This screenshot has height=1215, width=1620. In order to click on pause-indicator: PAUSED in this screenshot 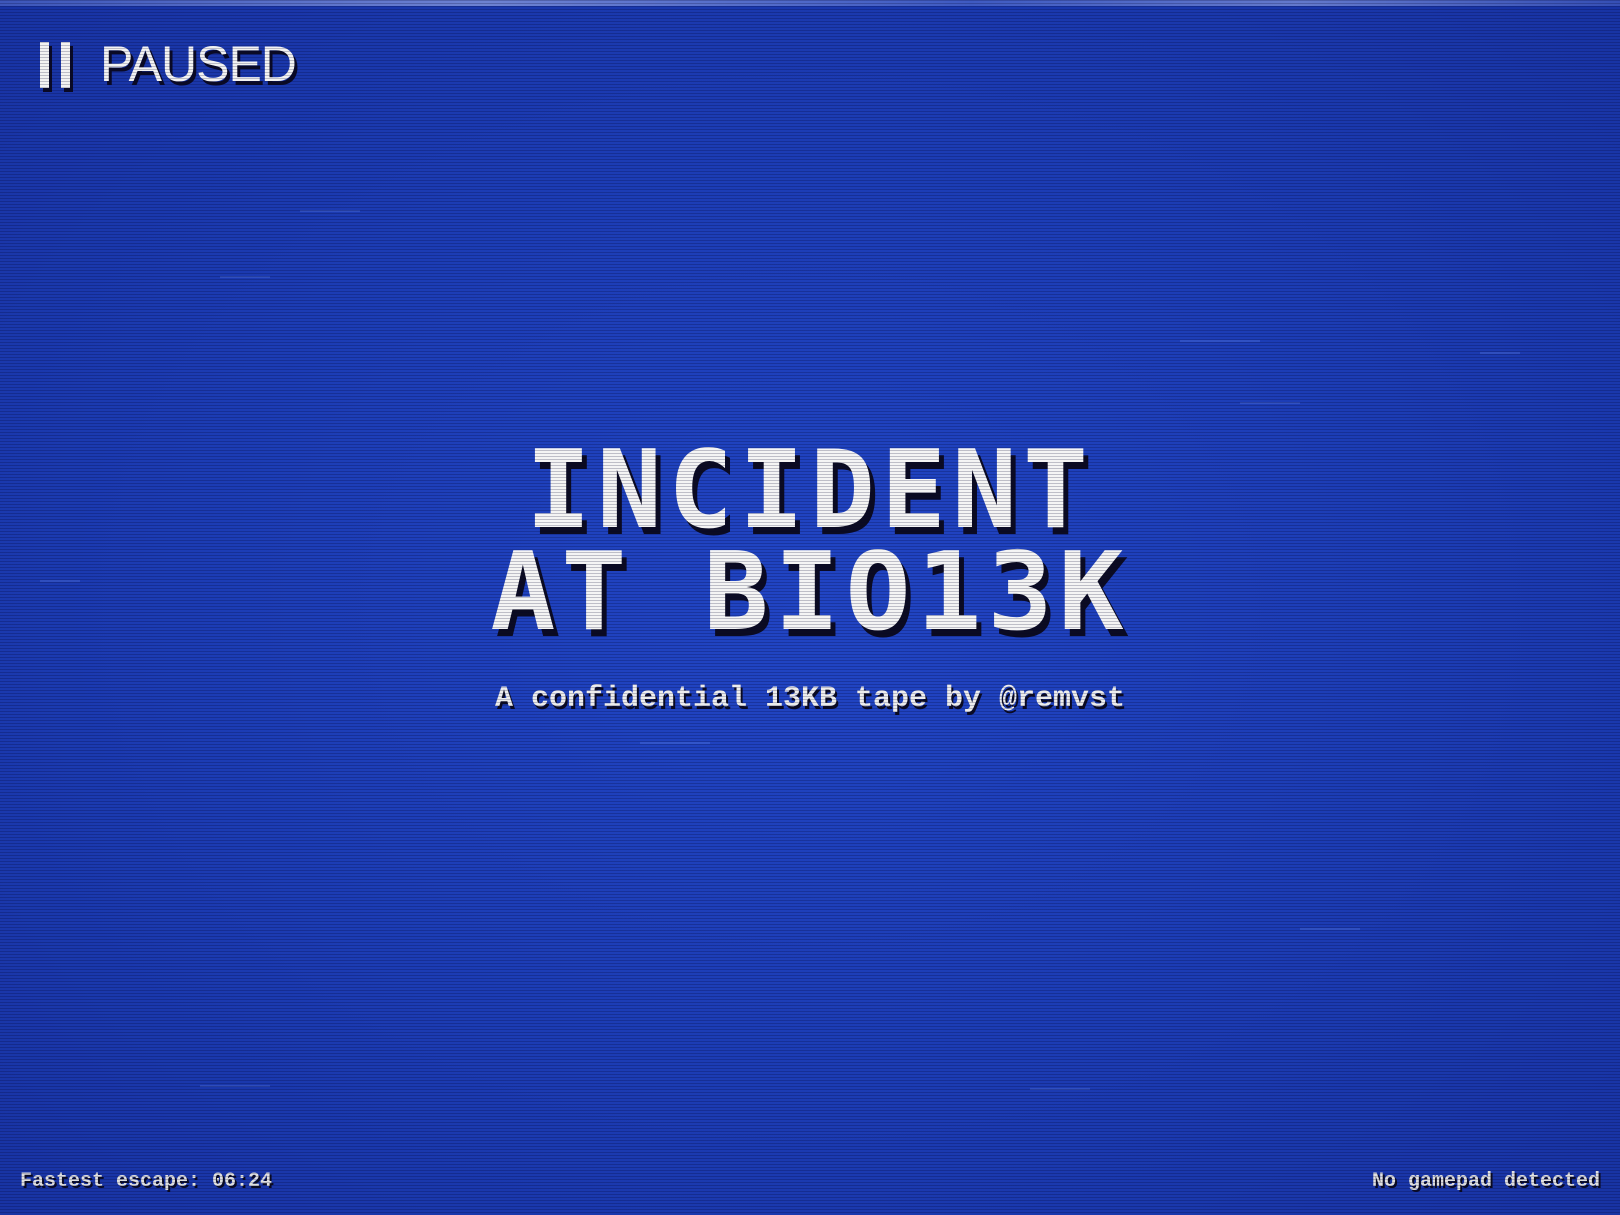, I will do `click(168, 64)`.